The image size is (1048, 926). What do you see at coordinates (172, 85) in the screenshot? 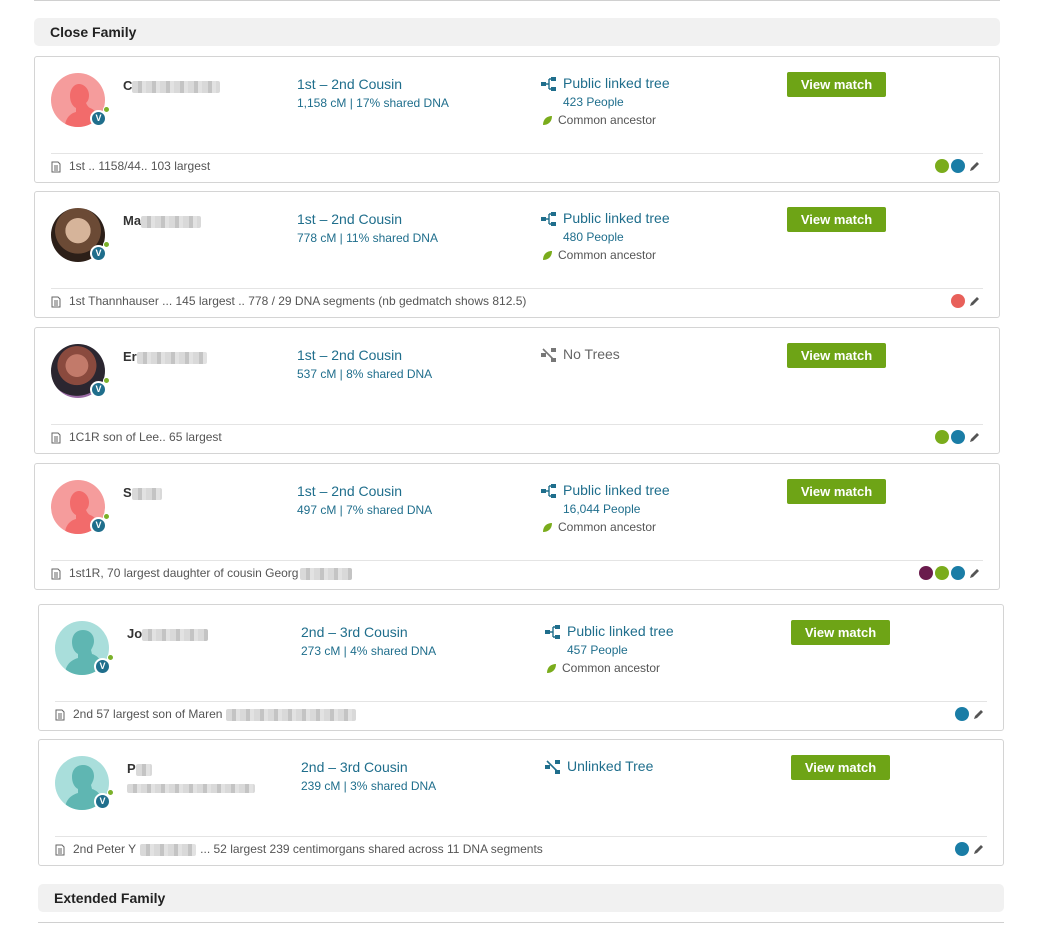
I see `match-name: C` at bounding box center [172, 85].